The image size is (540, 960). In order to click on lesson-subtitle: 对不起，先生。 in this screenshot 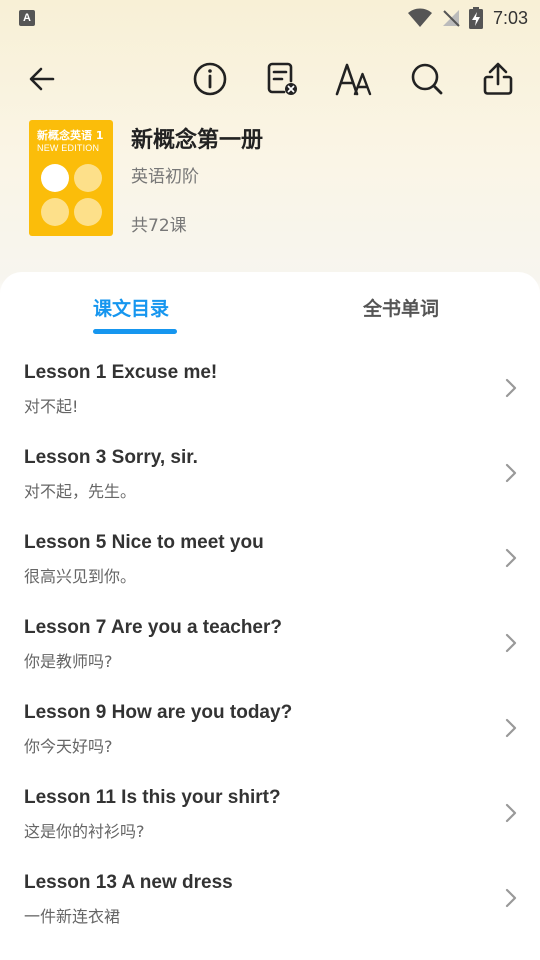, I will do `click(80, 491)`.